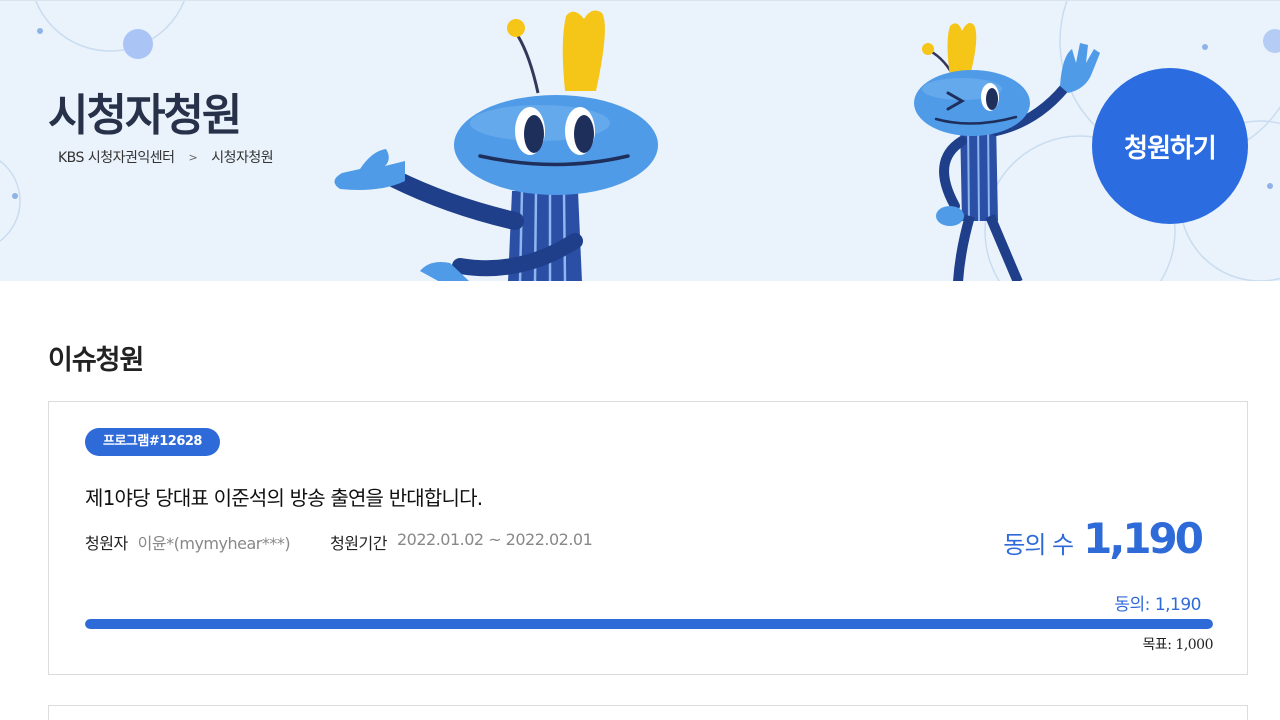  I want to click on petitioner-value: 이윤*(mymyhear***), so click(214, 543).